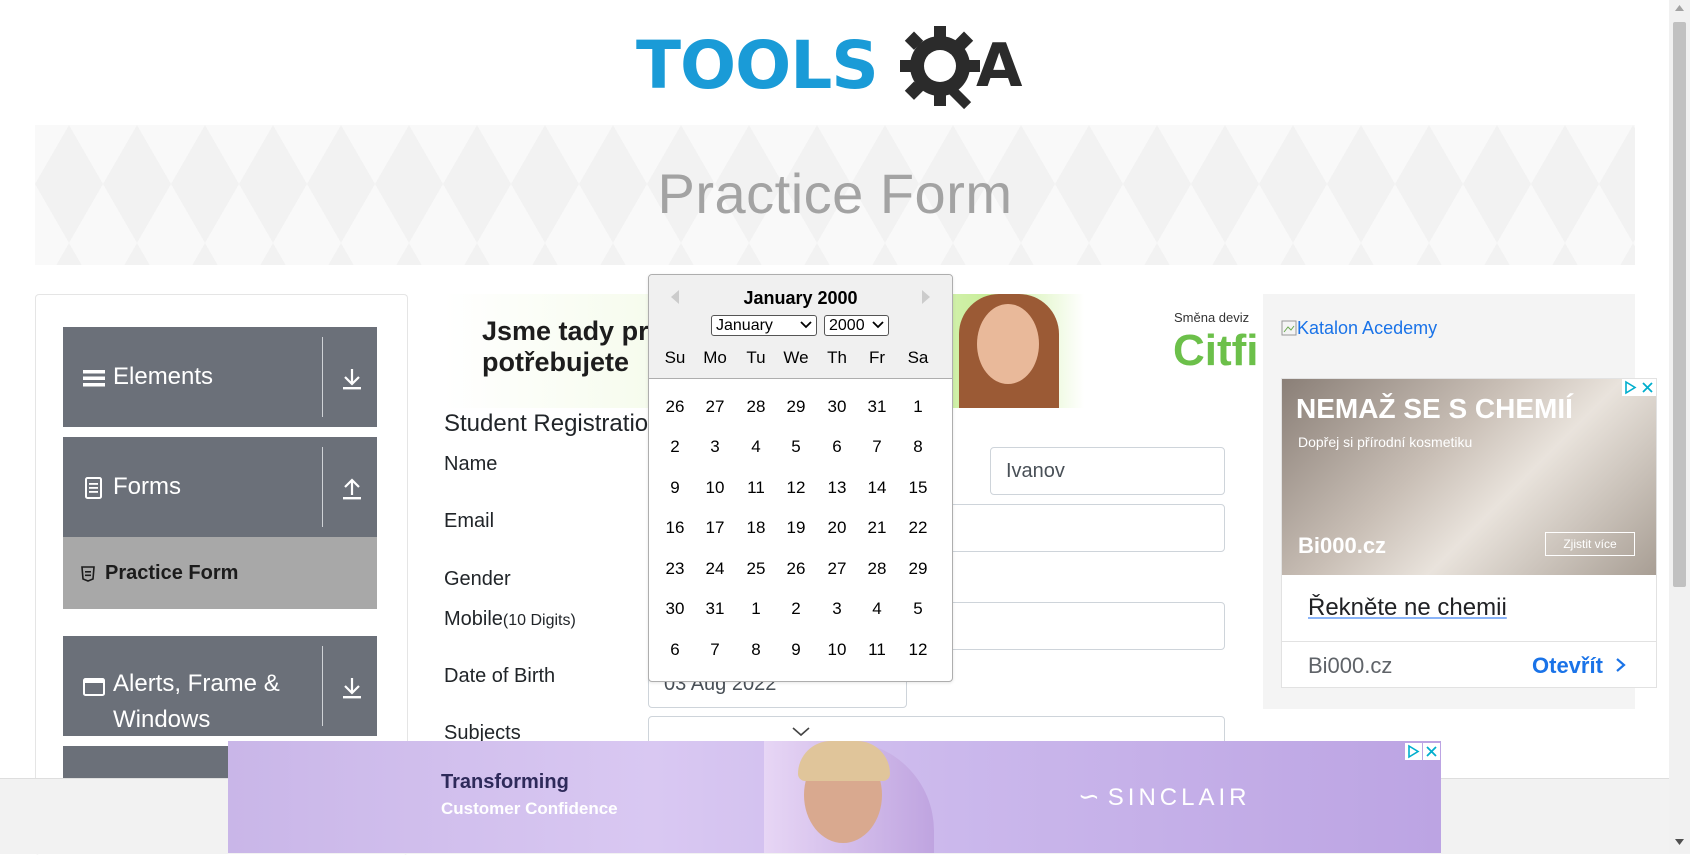 The height and width of the screenshot is (855, 1690). What do you see at coordinates (1679, 8) in the screenshot?
I see `scroll-up-arrow-icon` at bounding box center [1679, 8].